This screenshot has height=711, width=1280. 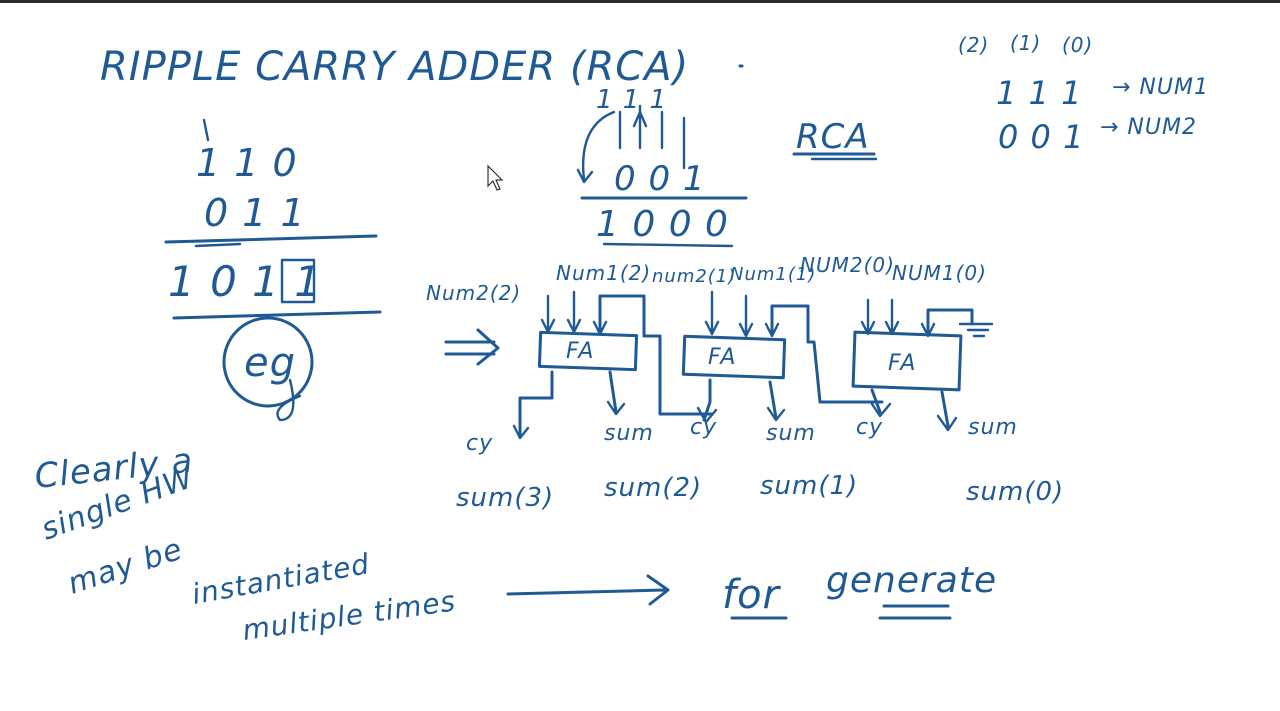 What do you see at coordinates (270, 363) in the screenshot?
I see `eg-label: eg` at bounding box center [270, 363].